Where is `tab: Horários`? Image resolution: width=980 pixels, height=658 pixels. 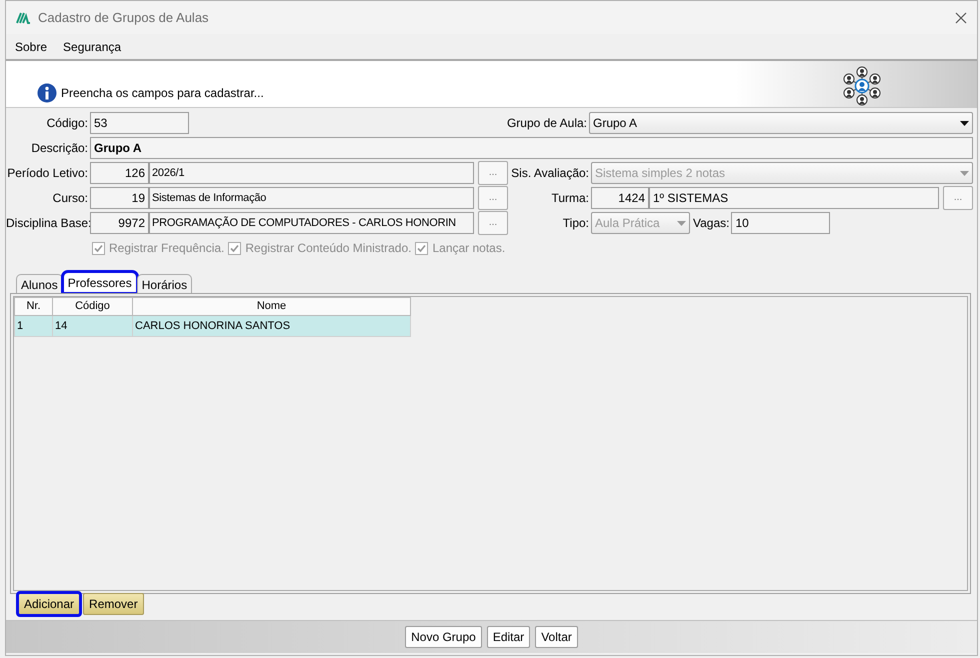 tab: Horários is located at coordinates (164, 283).